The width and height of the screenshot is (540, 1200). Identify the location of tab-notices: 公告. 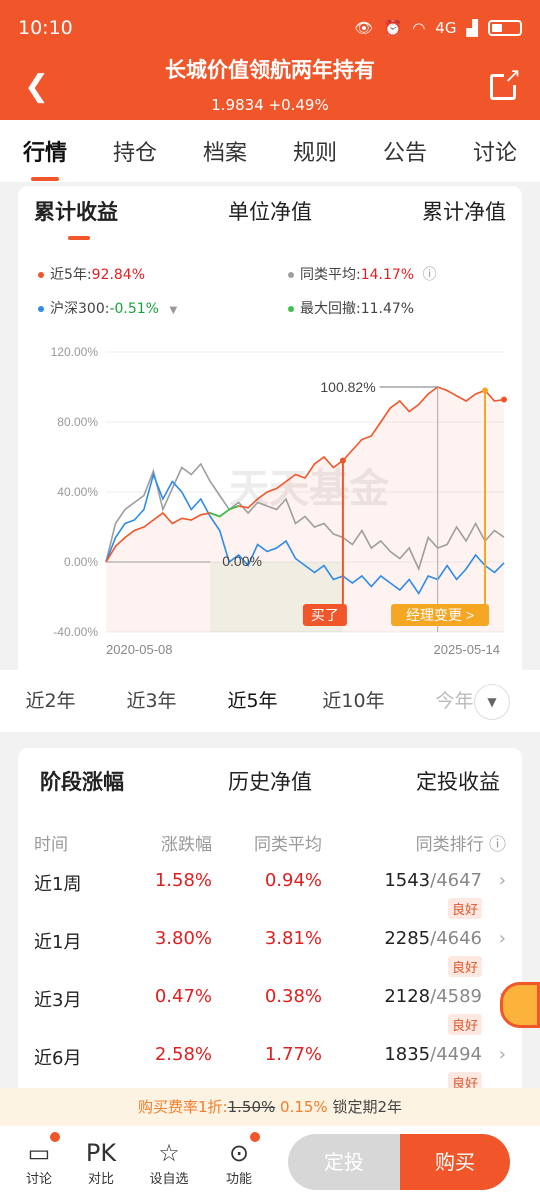
(405, 151).